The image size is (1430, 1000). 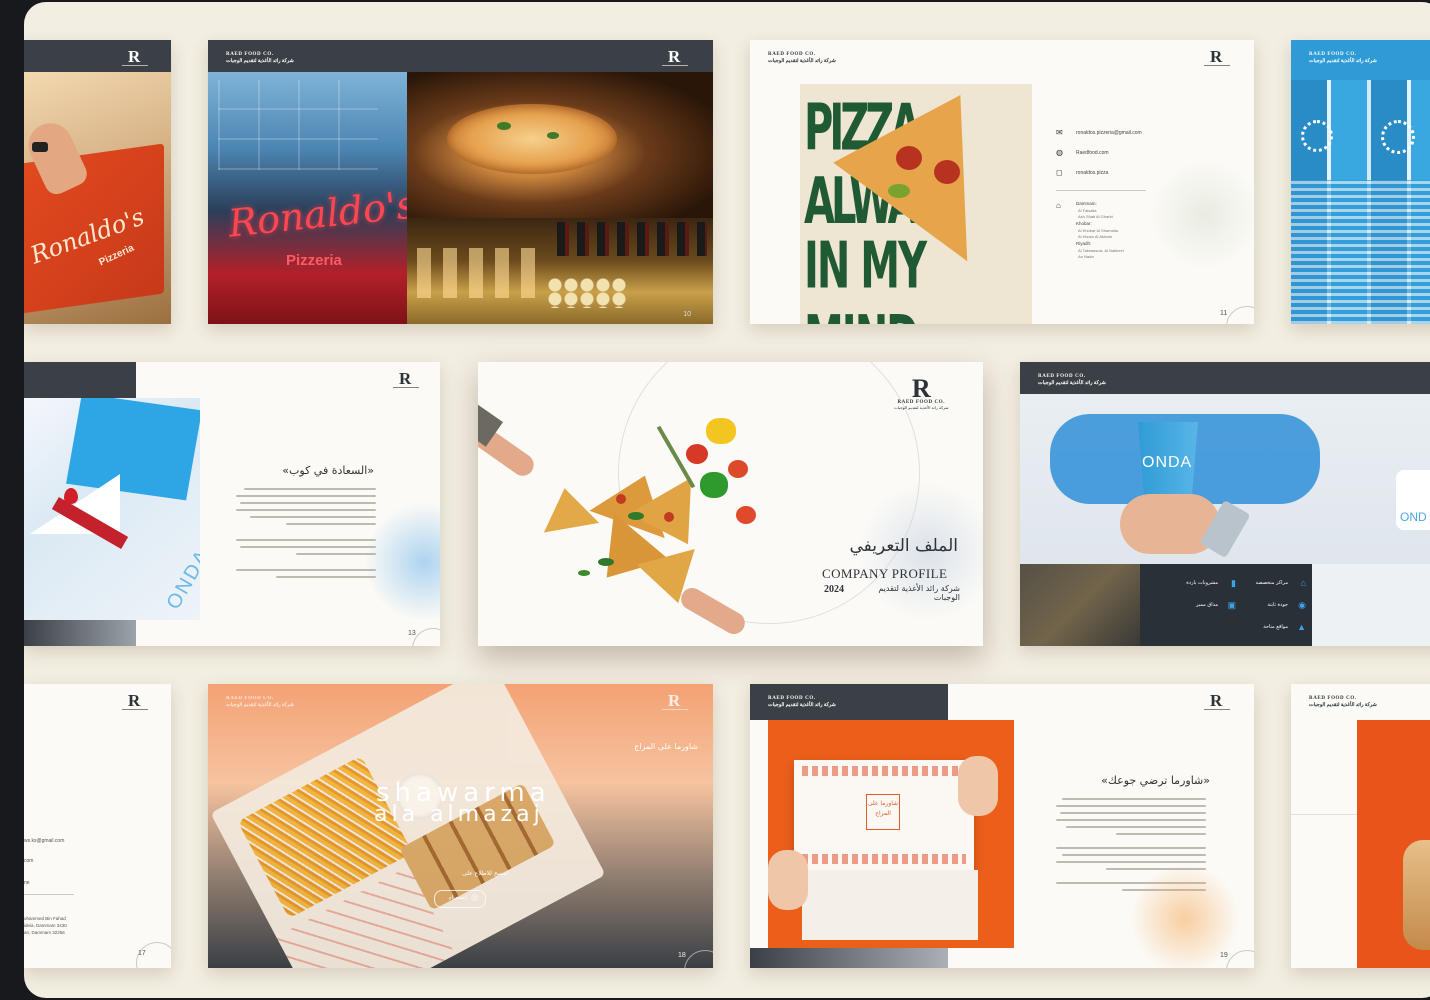 I want to click on cover-title-ar: الملف التعريفي, so click(x=903, y=546).